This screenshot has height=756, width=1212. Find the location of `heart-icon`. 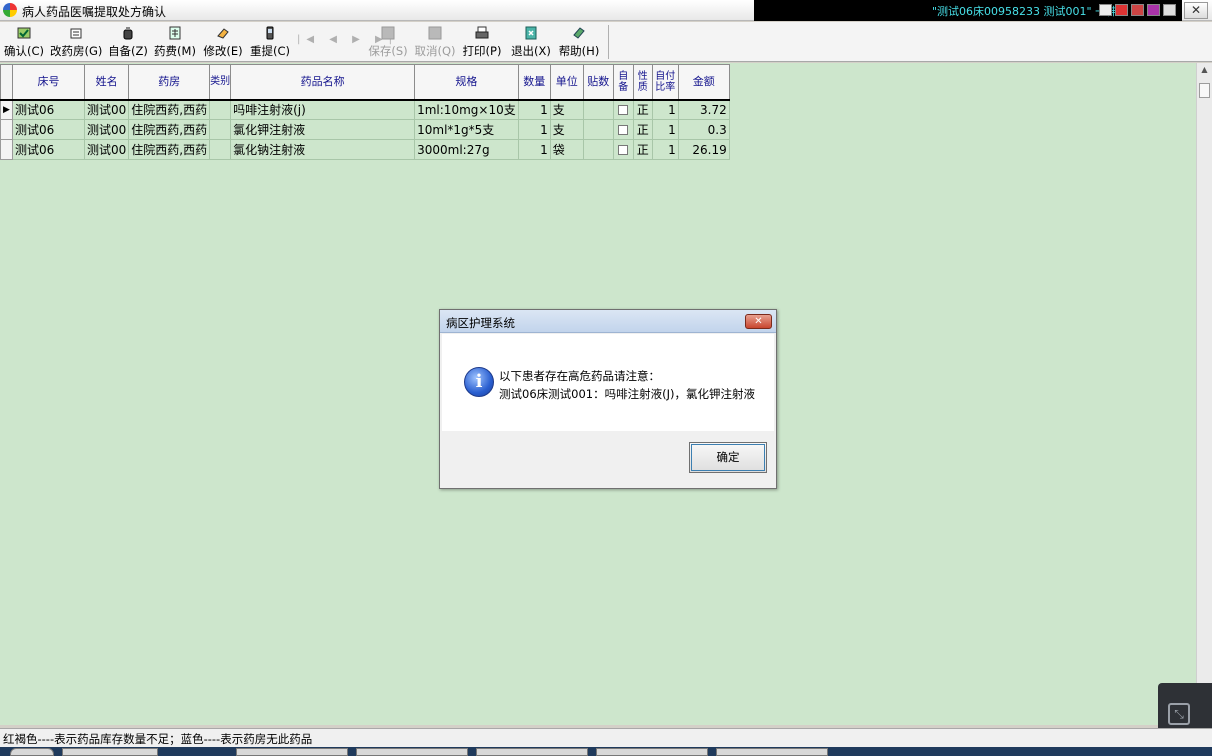

heart-icon is located at coordinates (1137, 10).